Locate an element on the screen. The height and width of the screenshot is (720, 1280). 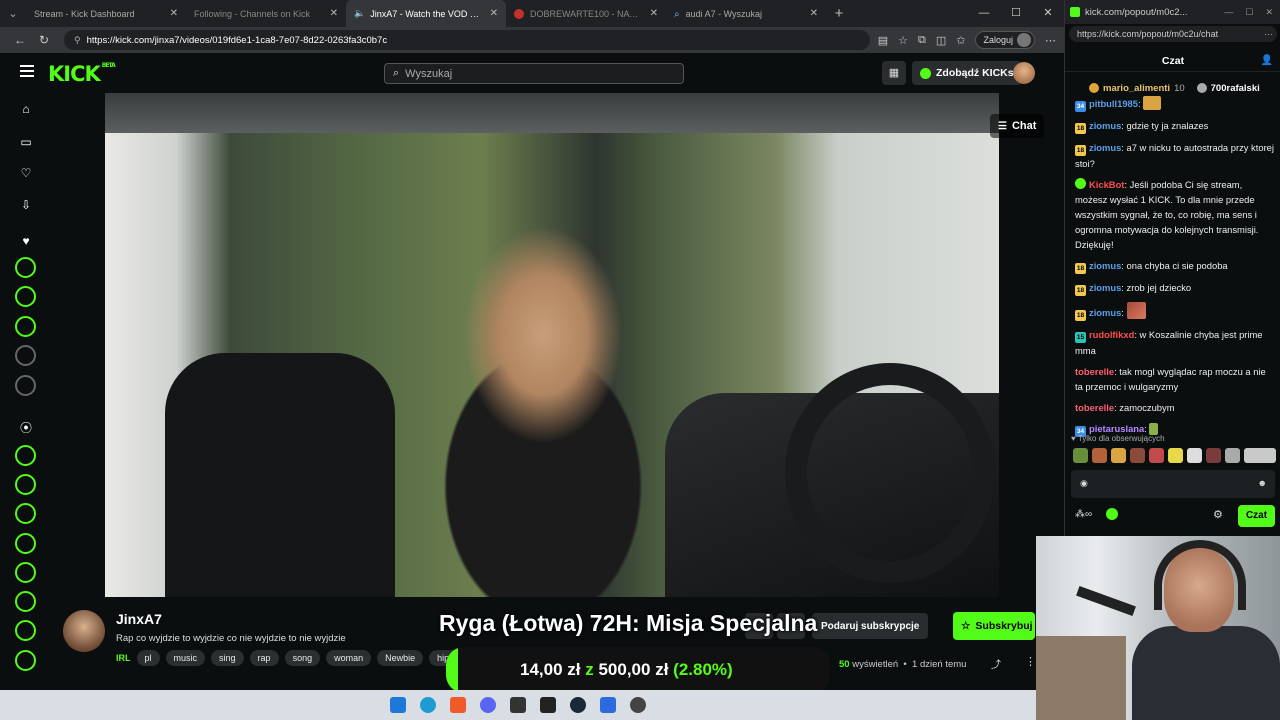
clips-icon: ⇩ is located at coordinates (26, 205).